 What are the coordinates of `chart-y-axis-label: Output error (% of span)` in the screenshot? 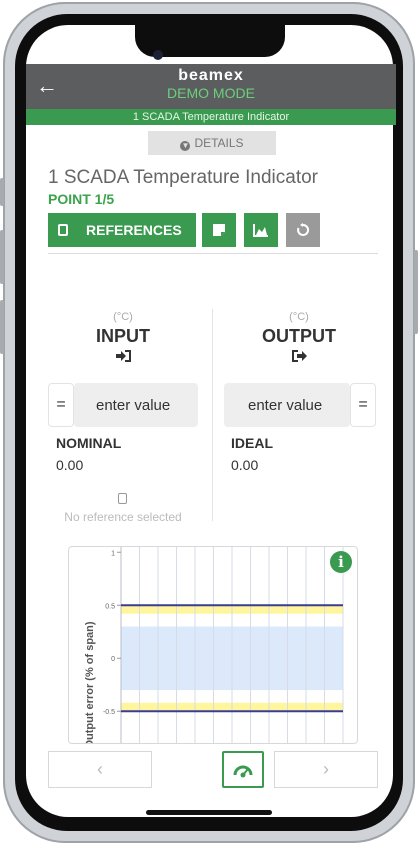 It's located at (90, 682).